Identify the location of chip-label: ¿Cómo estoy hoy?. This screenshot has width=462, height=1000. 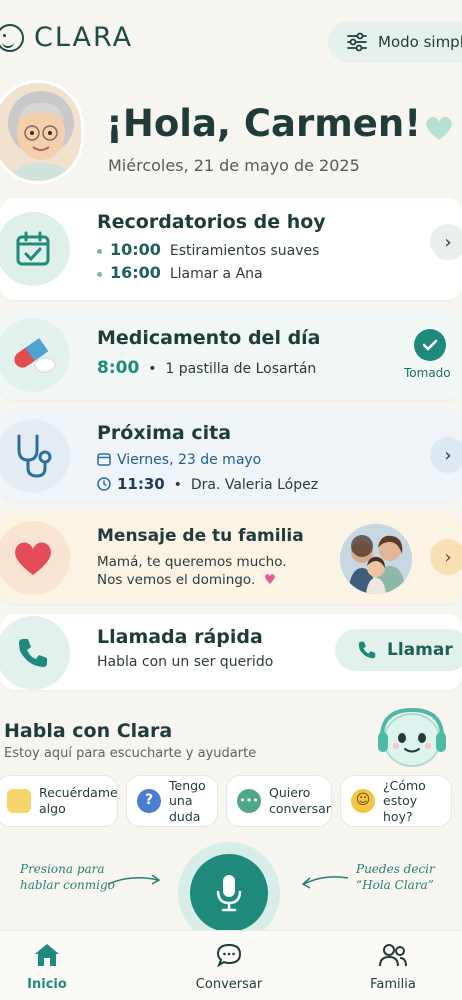
(404, 800).